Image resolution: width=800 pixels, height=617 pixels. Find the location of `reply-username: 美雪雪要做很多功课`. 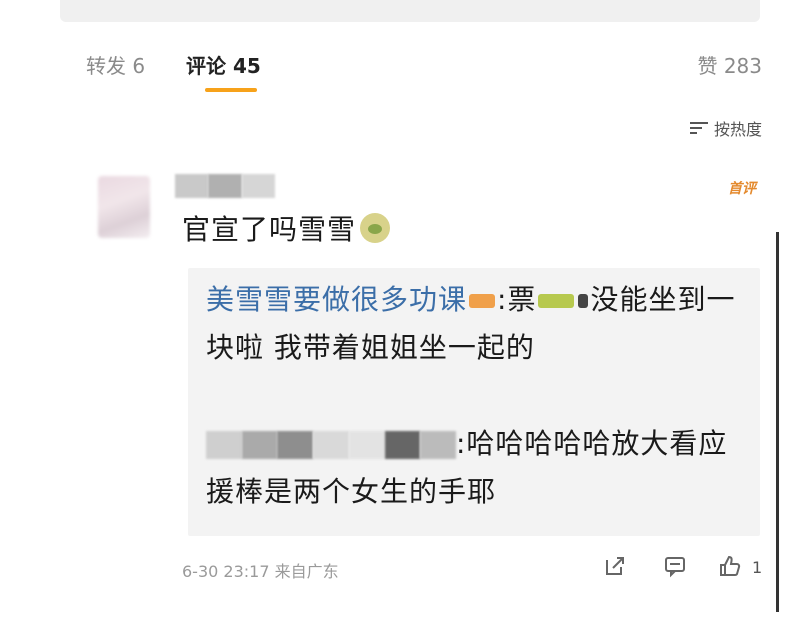

reply-username: 美雪雪要做很多功课 is located at coordinates (336, 299).